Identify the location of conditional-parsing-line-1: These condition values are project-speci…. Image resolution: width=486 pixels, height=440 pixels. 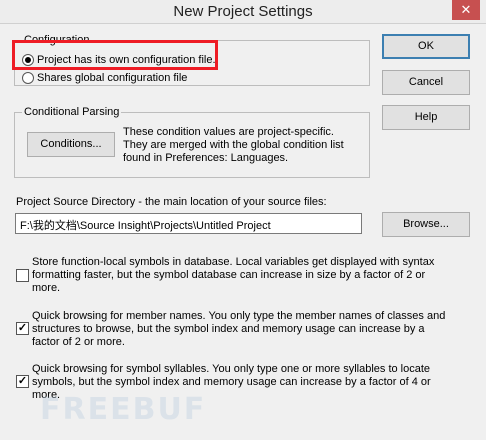
(228, 132).